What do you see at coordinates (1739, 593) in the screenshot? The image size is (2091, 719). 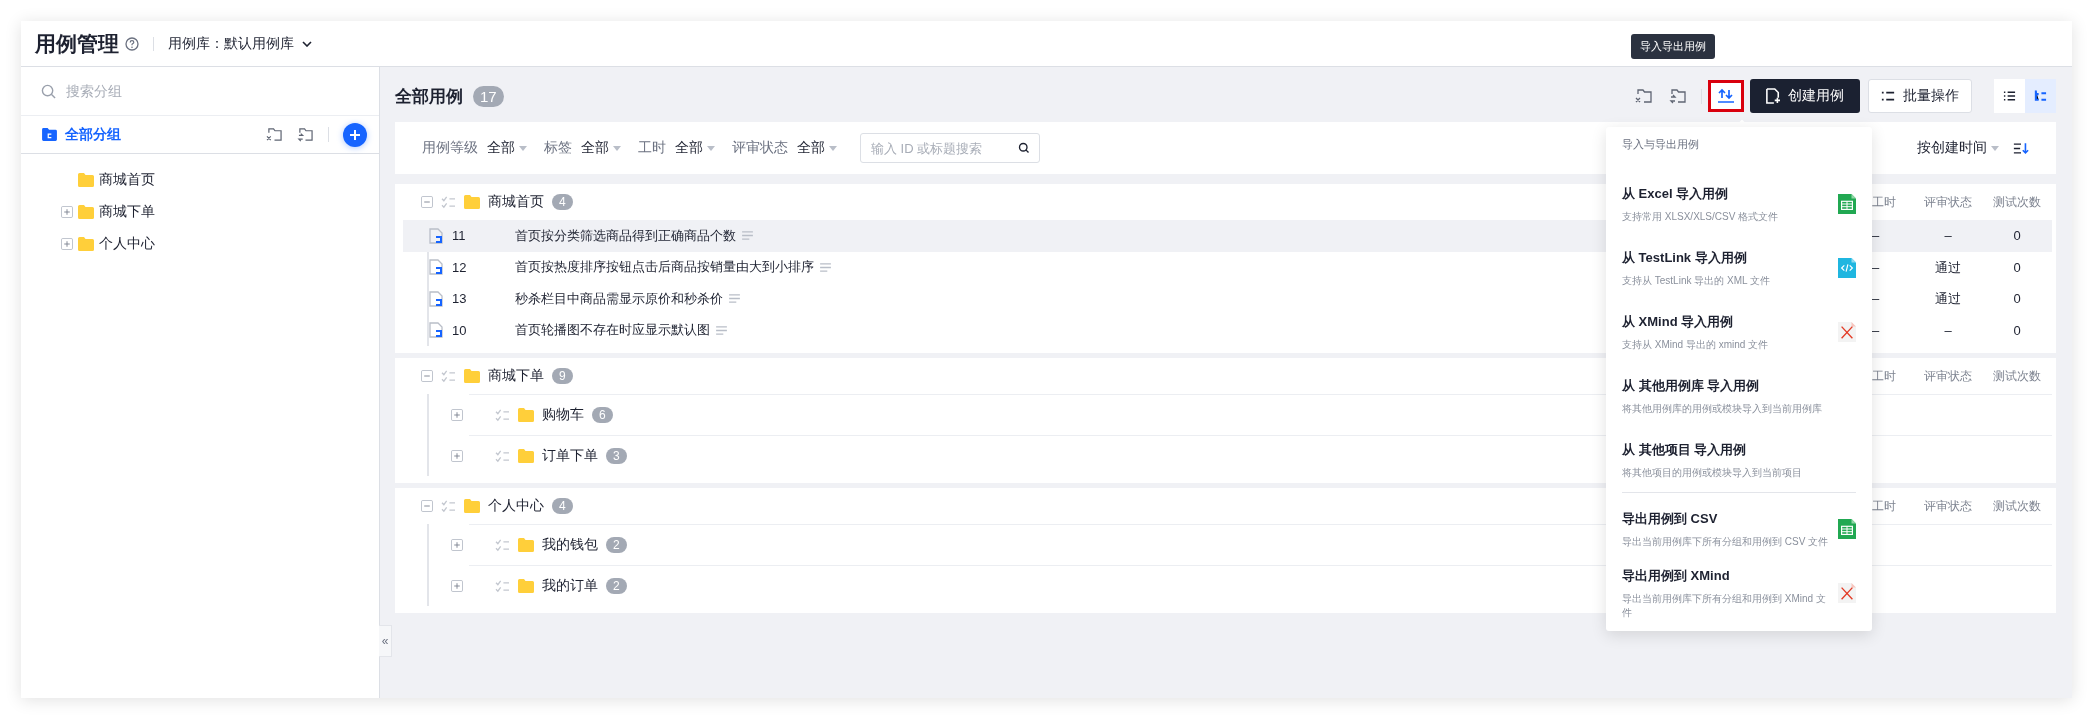 I see `menu-item: 导出用例到 XMind 导出当前用例库下所有分组和用例到 XMind 文件` at bounding box center [1739, 593].